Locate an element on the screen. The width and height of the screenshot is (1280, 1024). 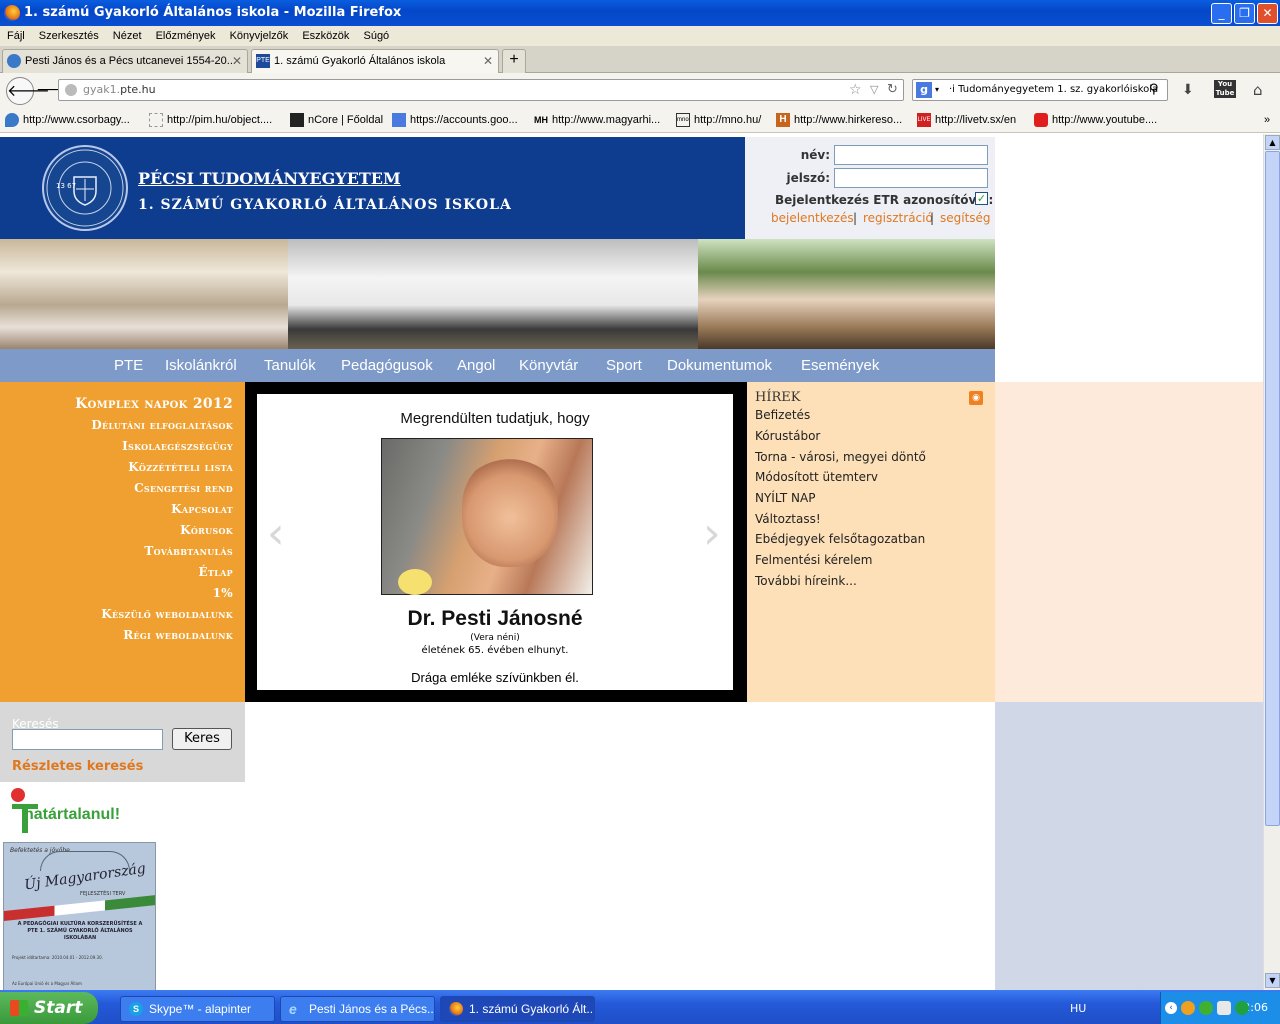
site-search-button: Keres is located at coordinates (202, 739).